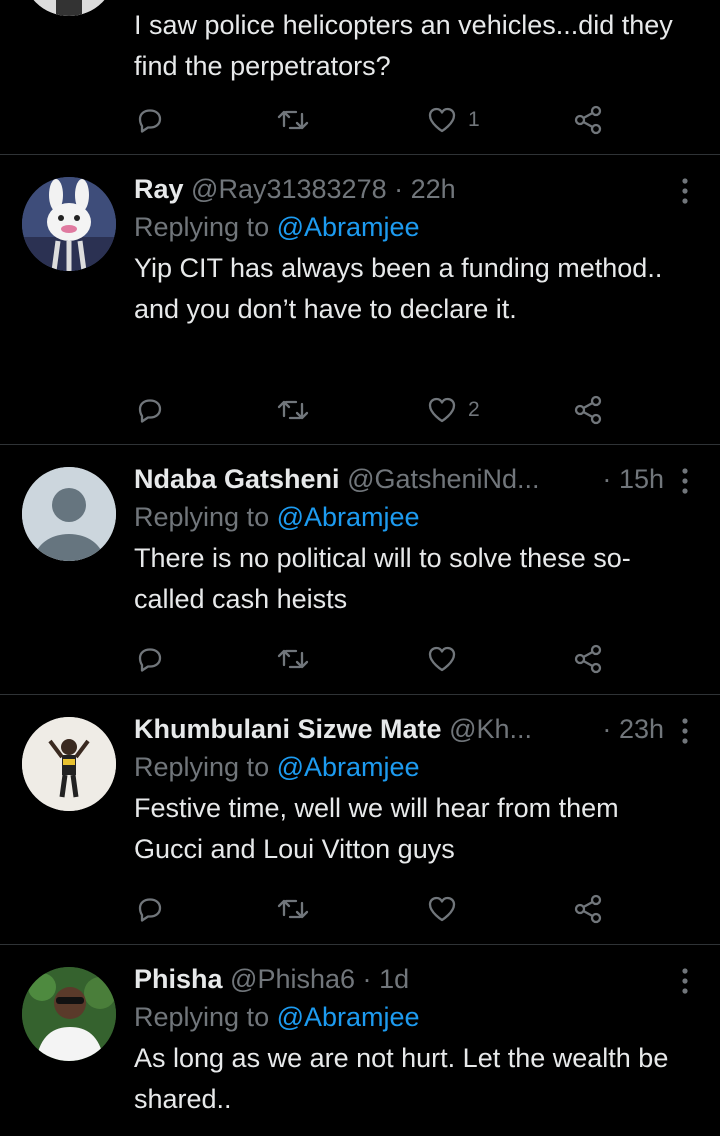 This screenshot has width=720, height=1136. Describe the element at coordinates (433, 189) in the screenshot. I see `timestamp: 22h` at that location.